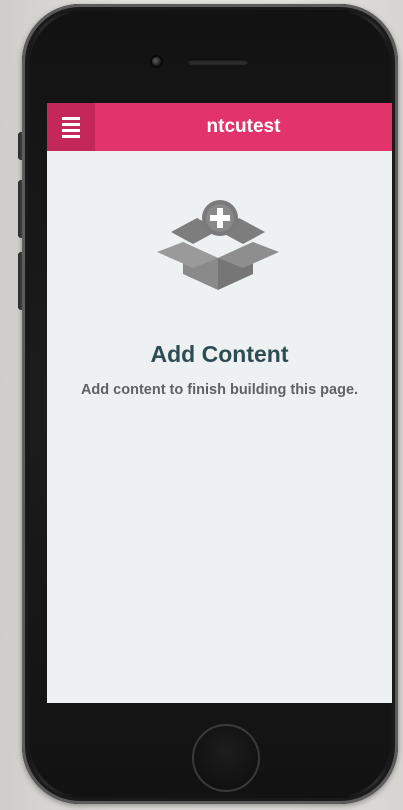 This screenshot has width=403, height=810. What do you see at coordinates (219, 354) in the screenshot?
I see `empty-state-title: Add Content` at bounding box center [219, 354].